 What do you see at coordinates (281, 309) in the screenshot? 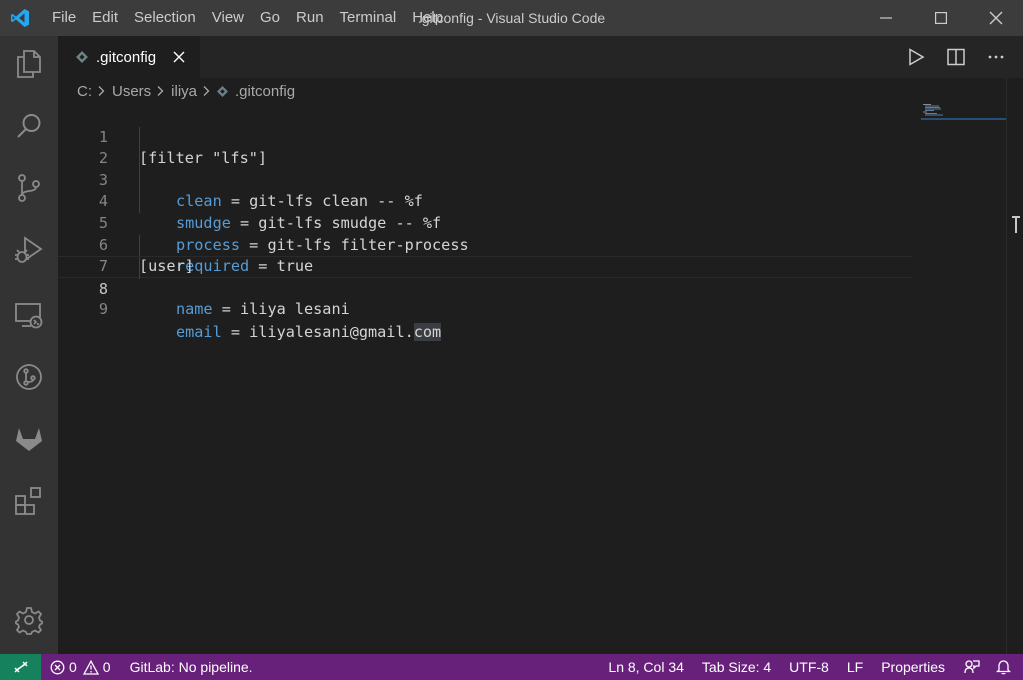
I see `config-value: = iliya lesani` at bounding box center [281, 309].